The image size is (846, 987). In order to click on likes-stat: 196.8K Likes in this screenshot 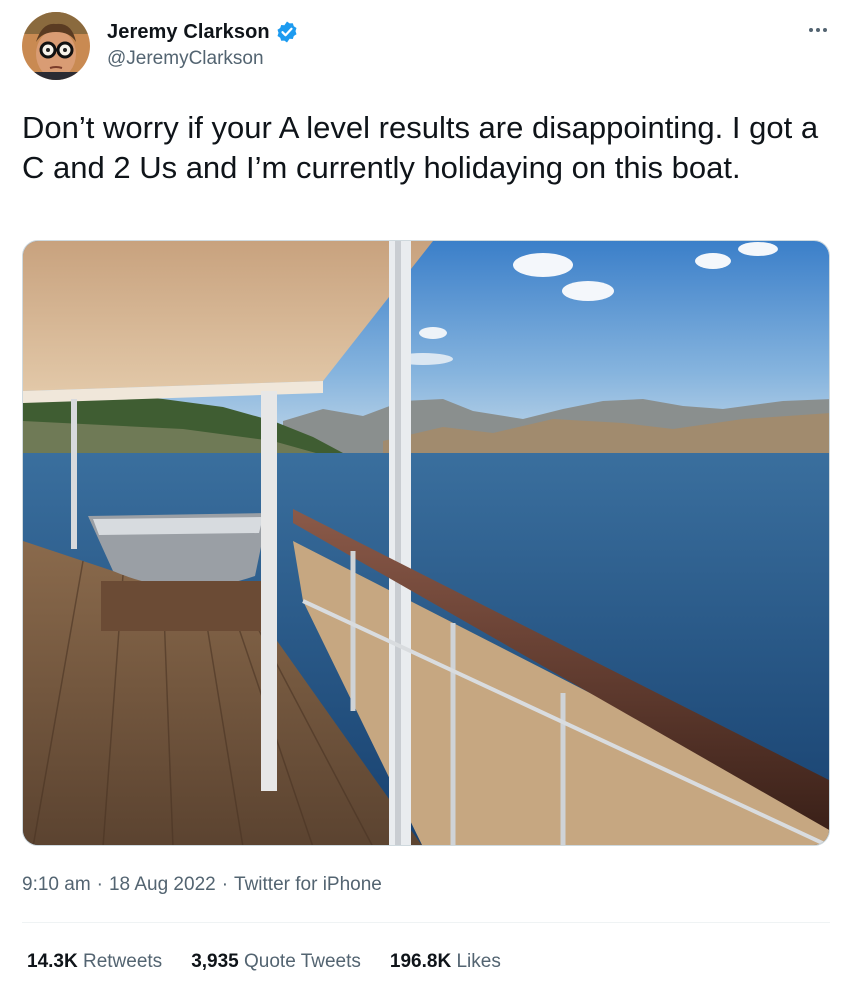, I will do `click(445, 962)`.